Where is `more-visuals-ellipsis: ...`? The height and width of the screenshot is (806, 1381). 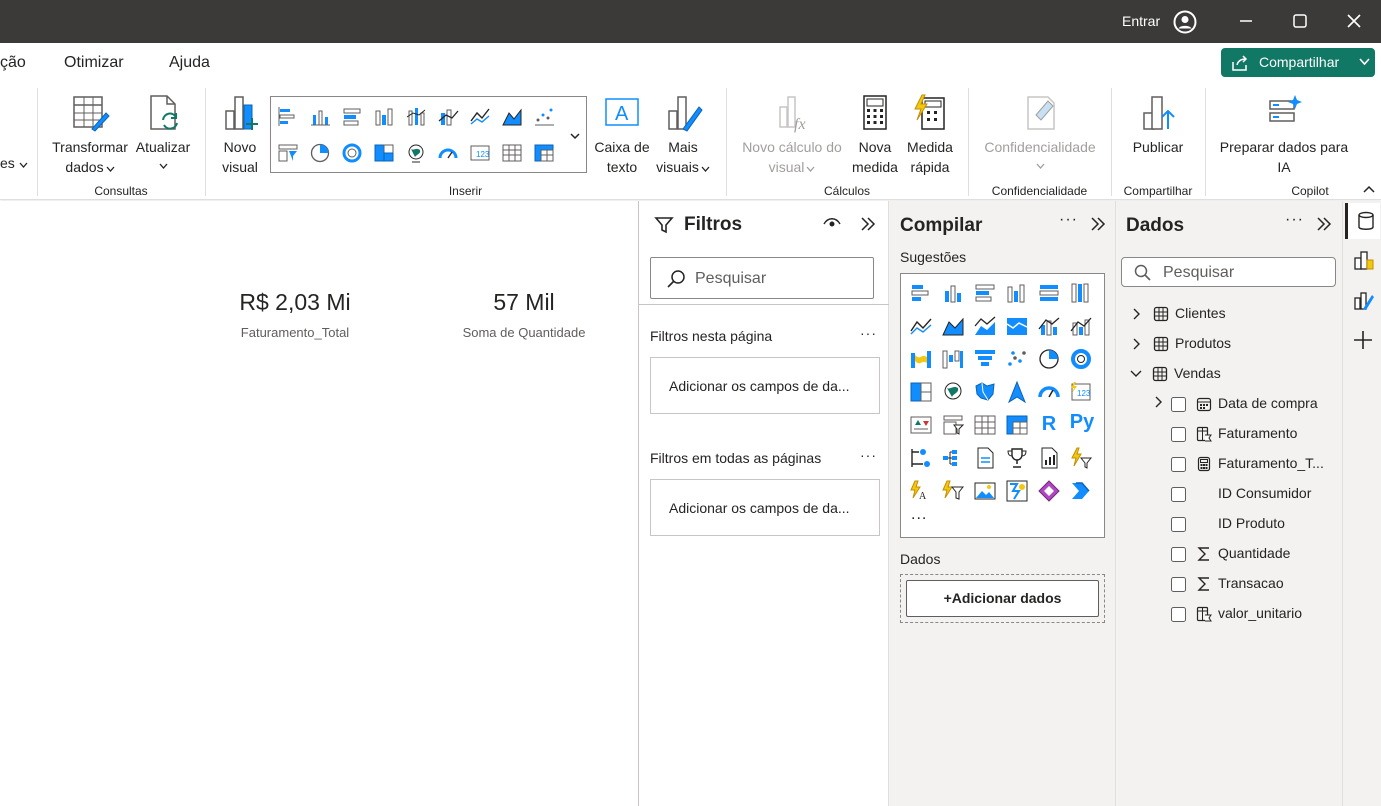
more-visuals-ellipsis: ... is located at coordinates (923, 518).